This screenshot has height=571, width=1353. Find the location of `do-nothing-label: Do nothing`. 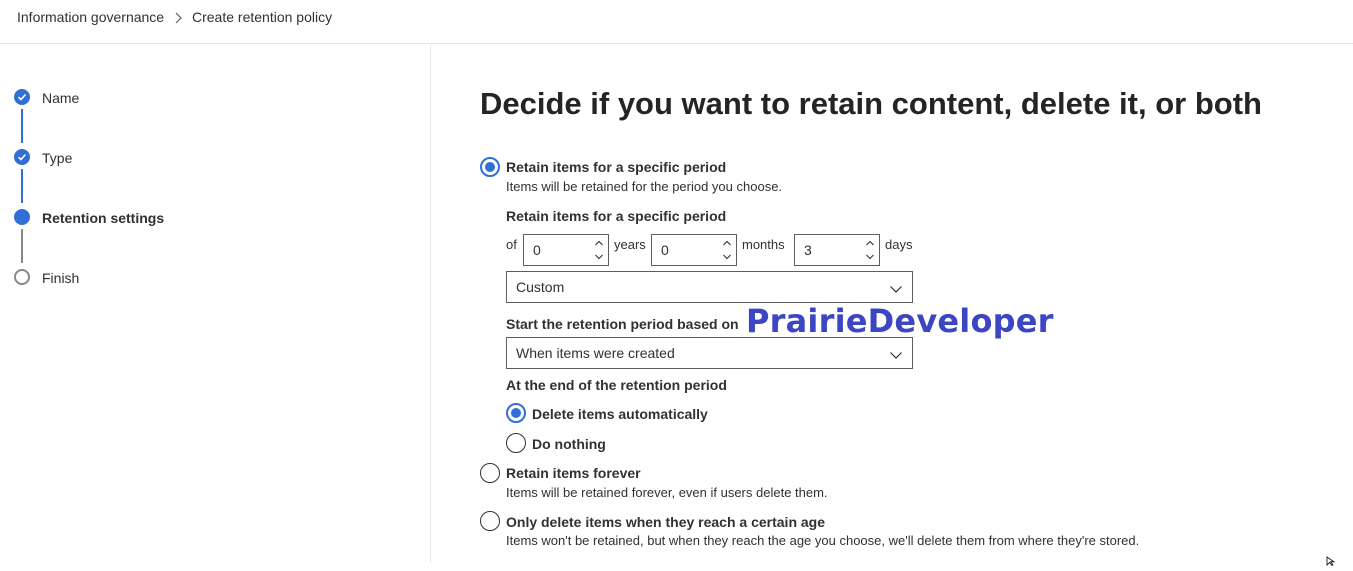

do-nothing-label: Do nothing is located at coordinates (569, 444).